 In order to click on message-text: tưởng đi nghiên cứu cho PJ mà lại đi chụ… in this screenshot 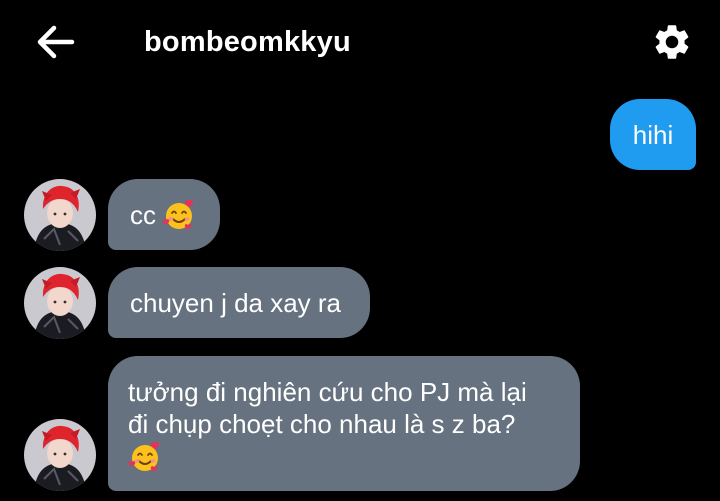, I will do `click(327, 425)`.